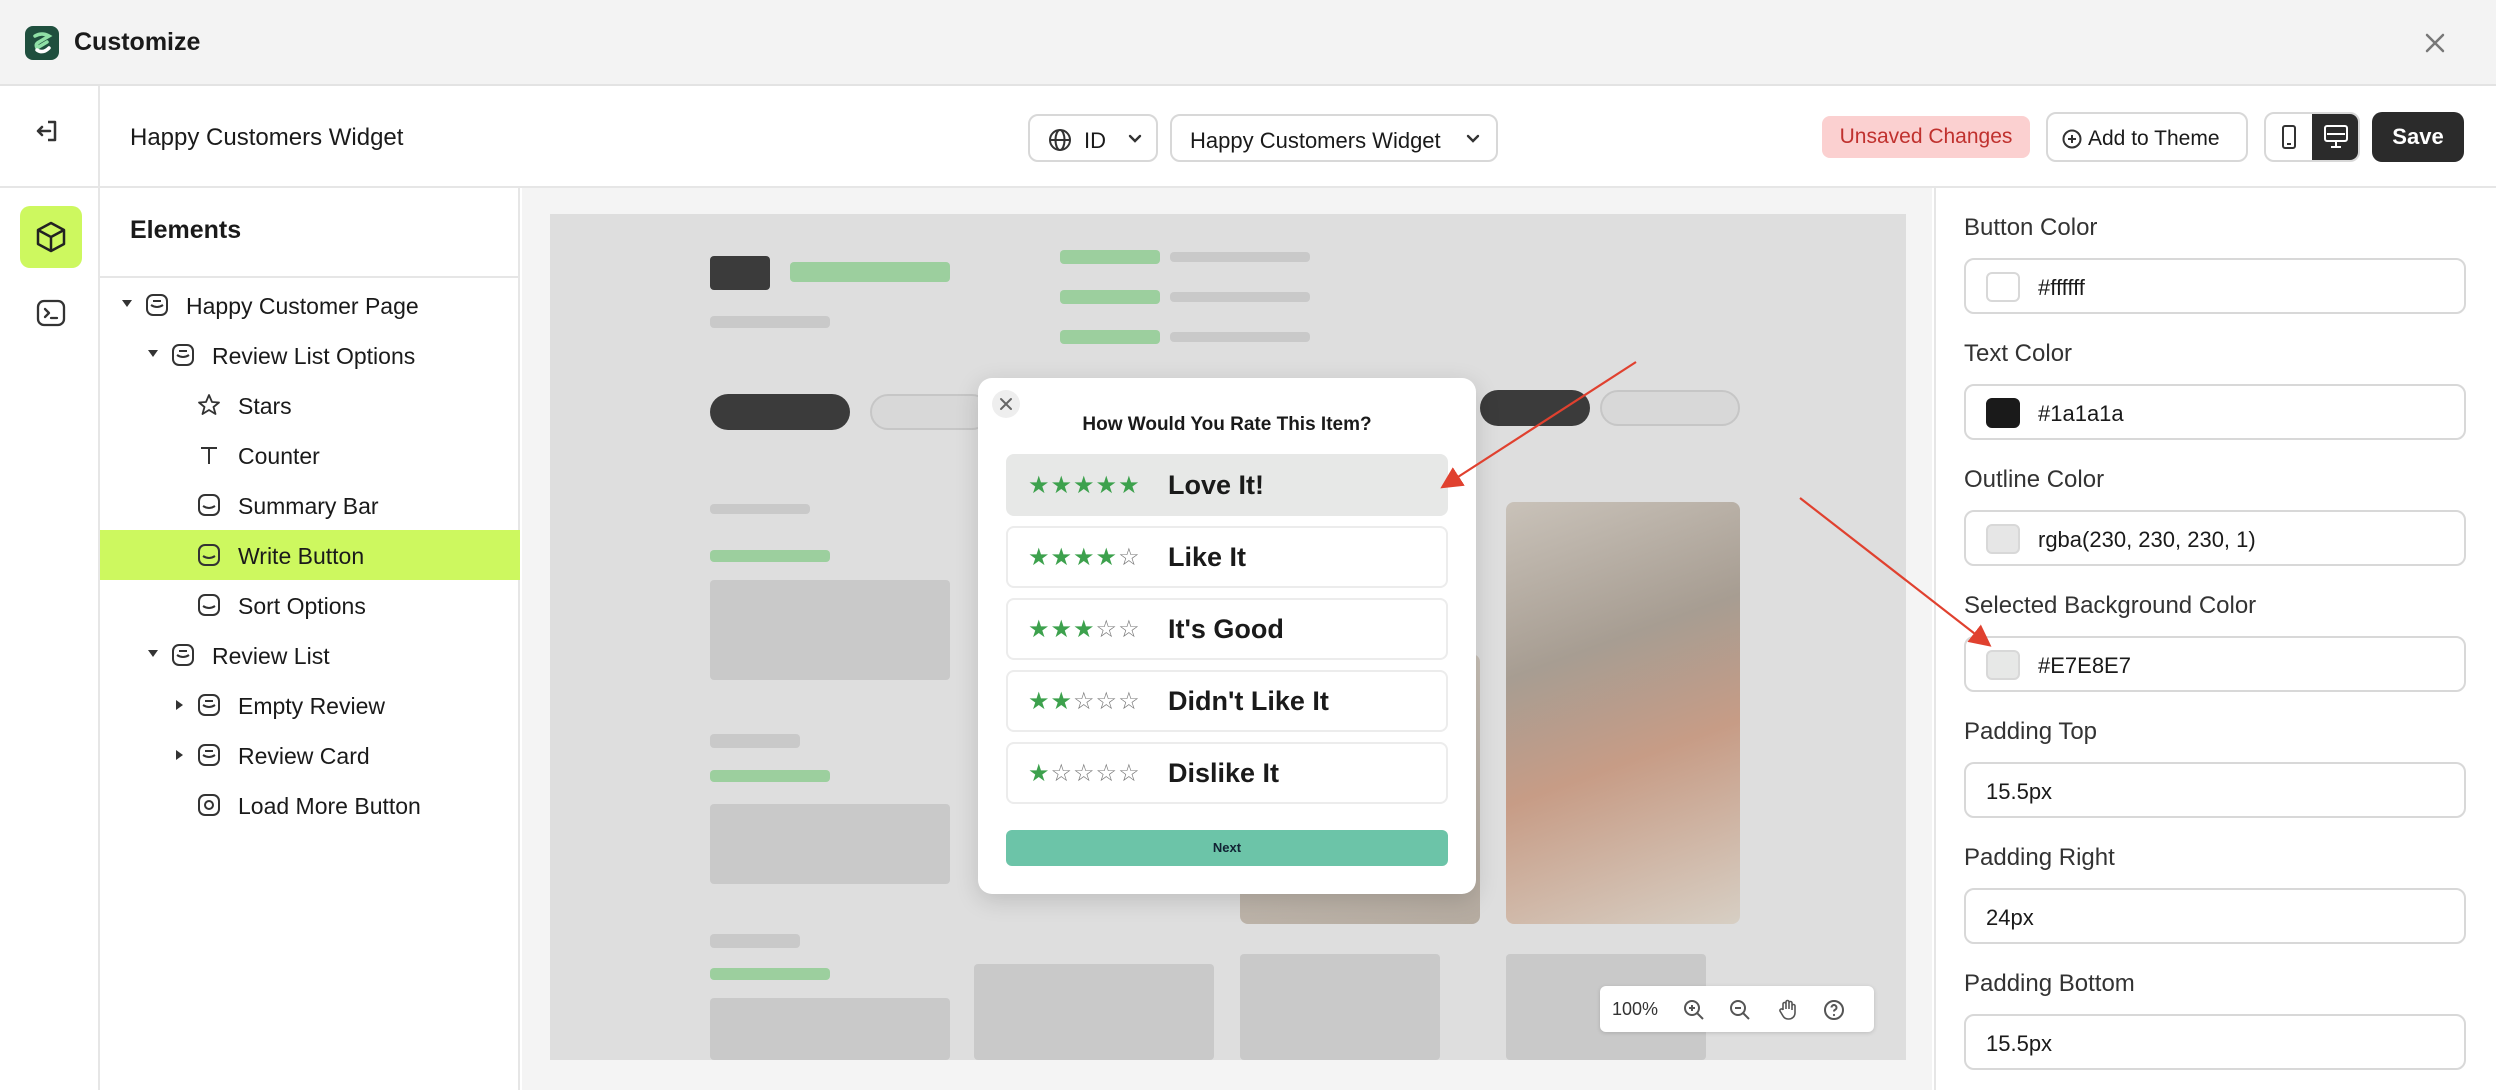 The width and height of the screenshot is (2496, 1090). What do you see at coordinates (1216, 485) in the screenshot?
I see `rating-option-label: Love It!` at bounding box center [1216, 485].